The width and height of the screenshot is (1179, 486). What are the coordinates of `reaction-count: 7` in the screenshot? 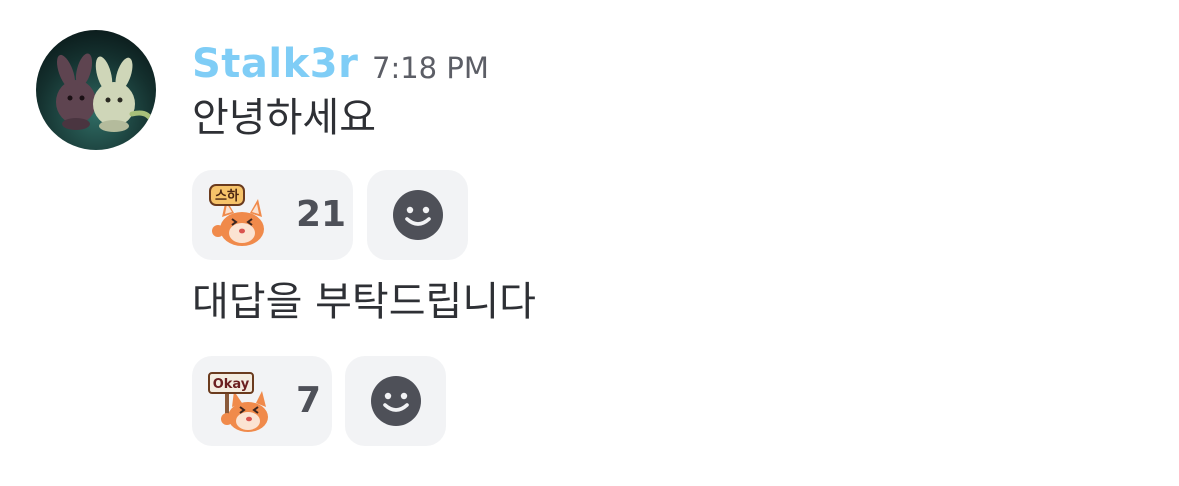 It's located at (309, 400).